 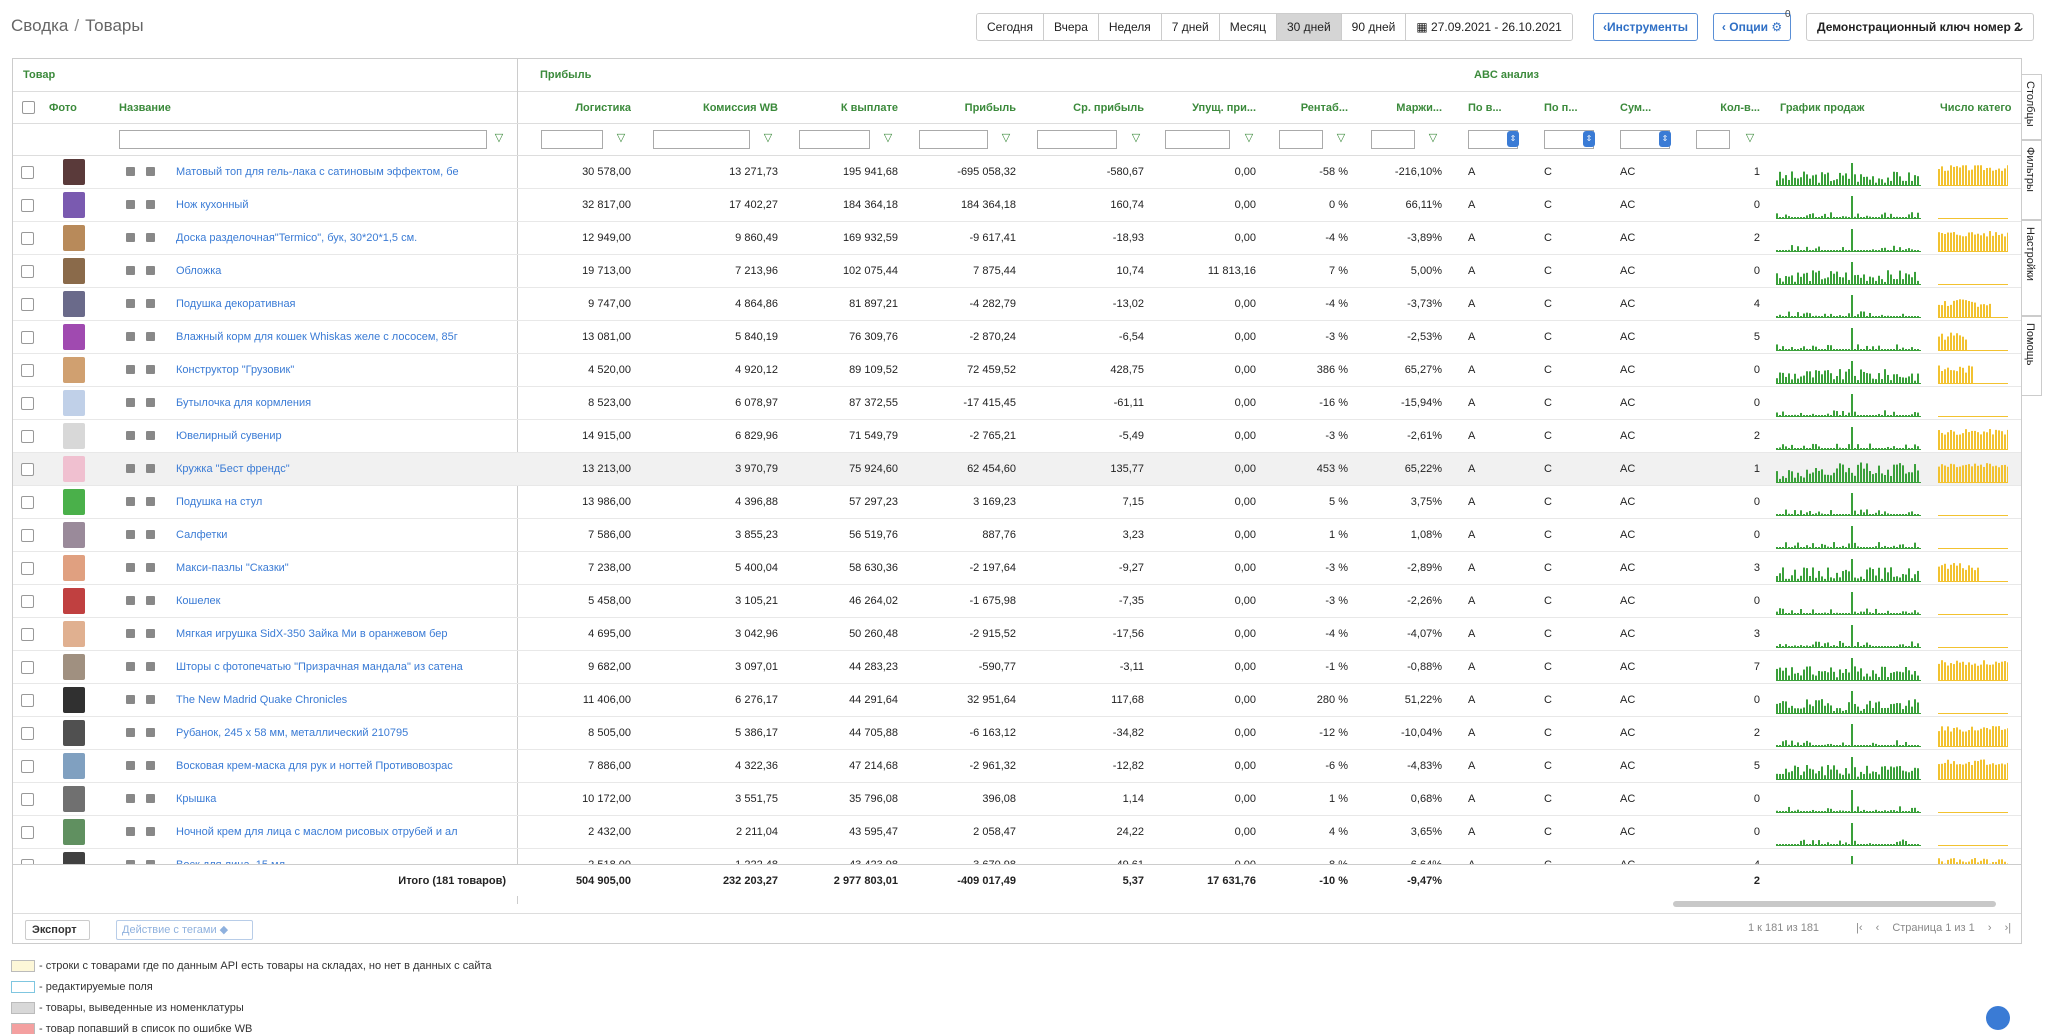 I want to click on tools-button: ‹Инструменты, so click(x=1645, y=27).